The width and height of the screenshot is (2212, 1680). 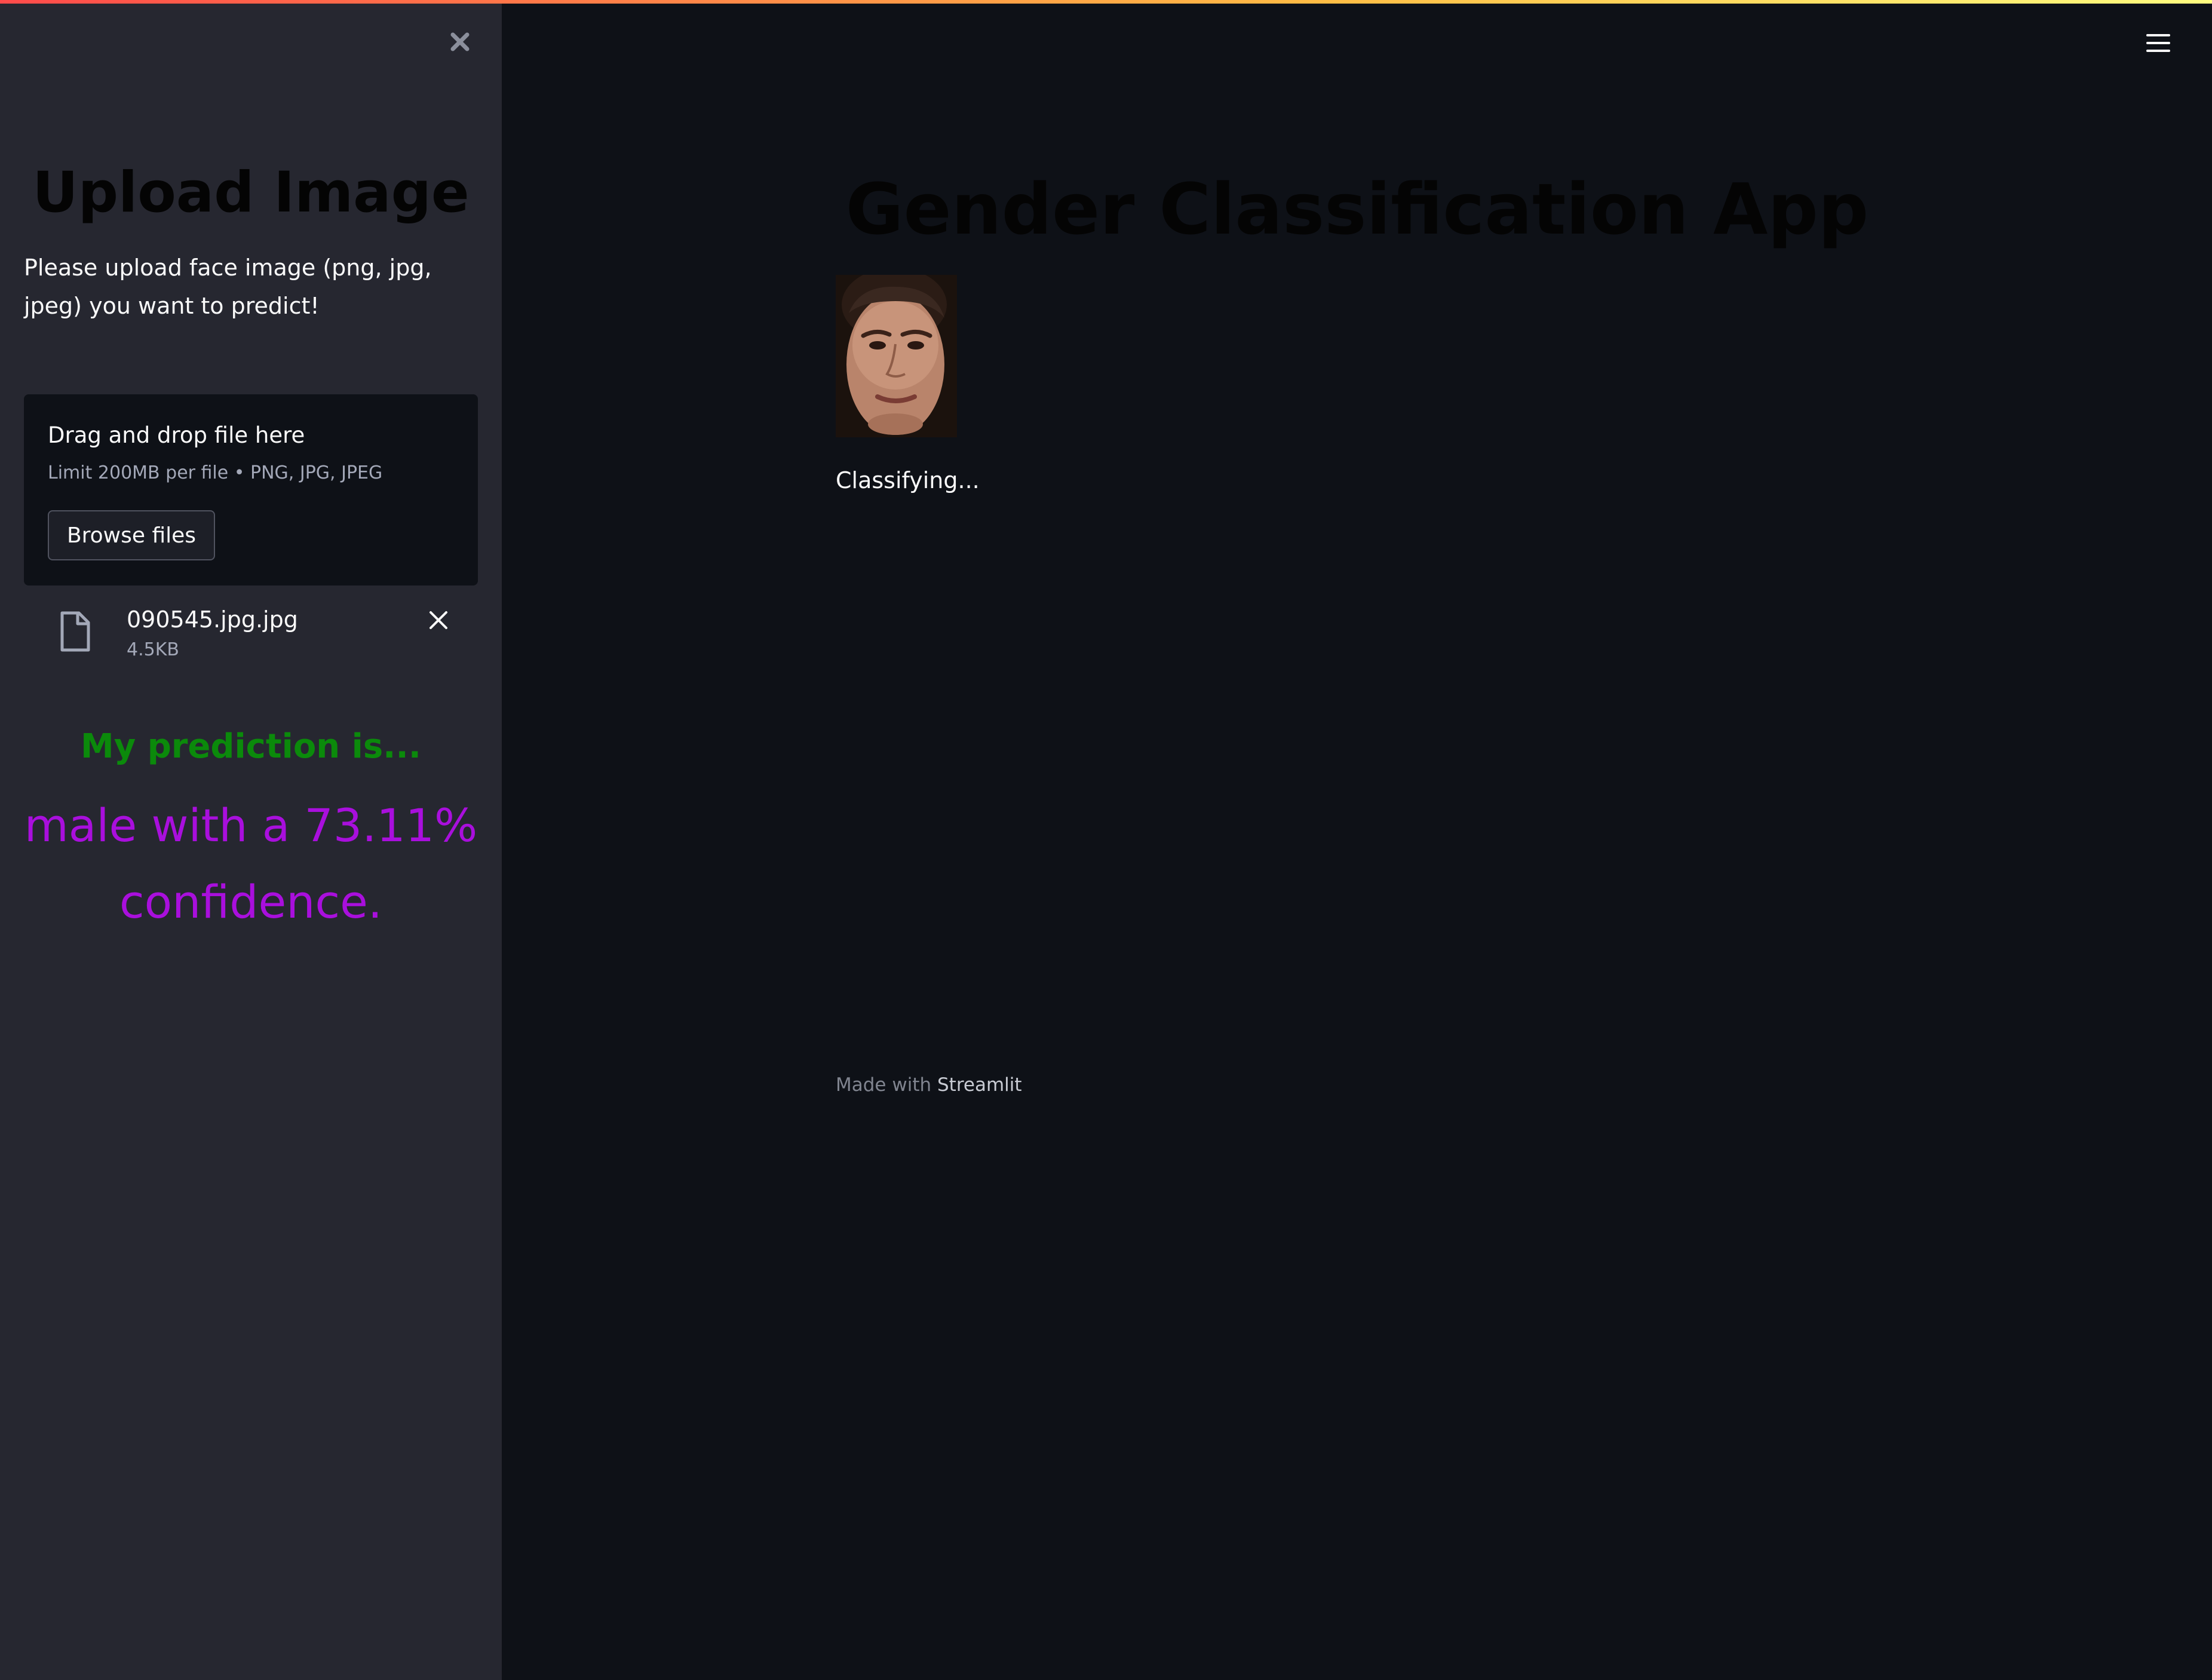 What do you see at coordinates (1357, 209) in the screenshot?
I see `page-title: Gender Classification App` at bounding box center [1357, 209].